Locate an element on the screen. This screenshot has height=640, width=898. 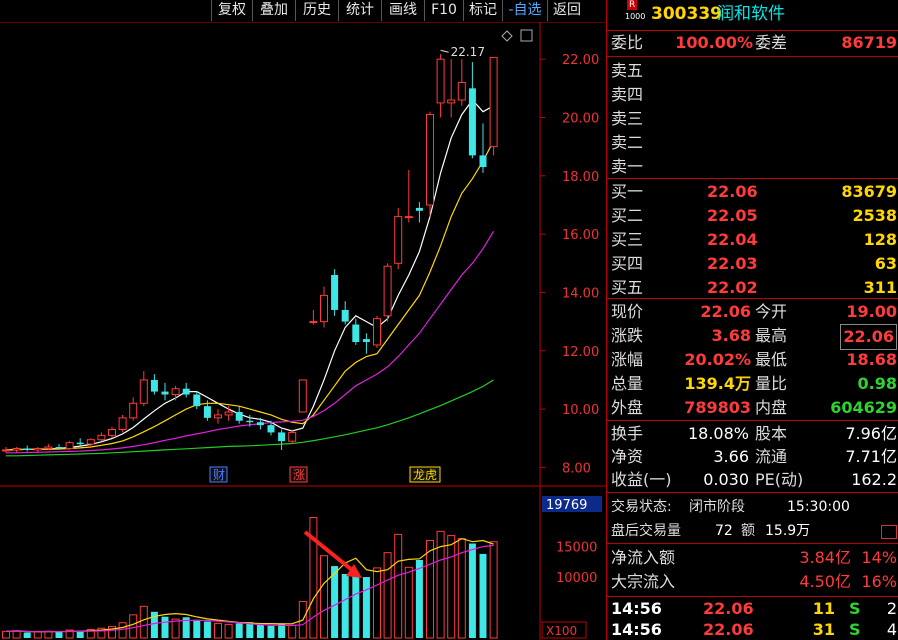
weibi-label: 委比 is located at coordinates (627, 42).